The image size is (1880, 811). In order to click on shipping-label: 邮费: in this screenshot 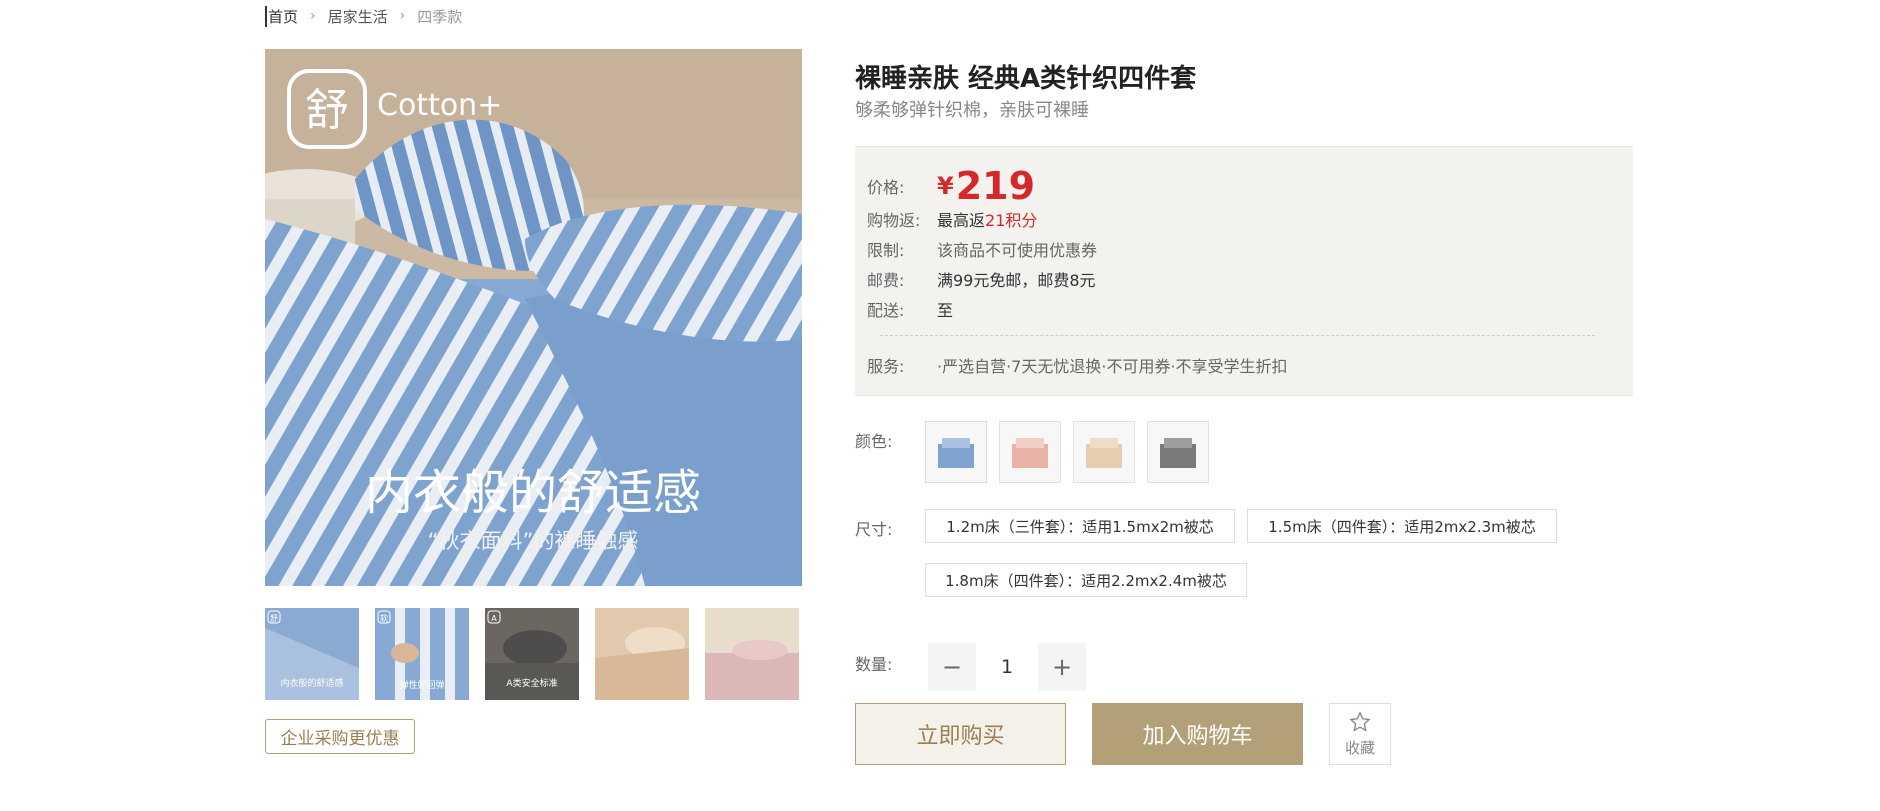, I will do `click(886, 280)`.